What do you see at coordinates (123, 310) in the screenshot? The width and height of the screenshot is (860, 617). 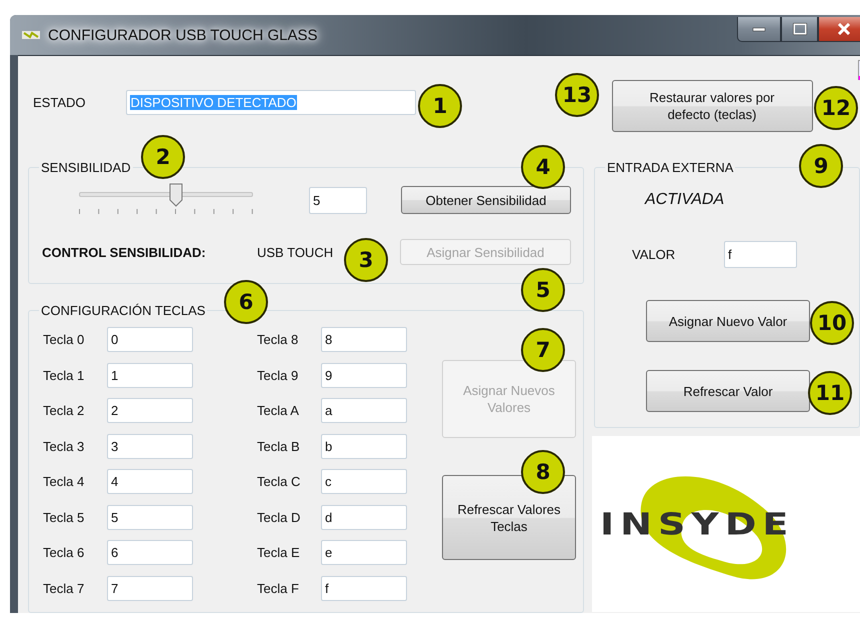 I see `group-title: CONFIGURACIÓN TECLAS` at bounding box center [123, 310].